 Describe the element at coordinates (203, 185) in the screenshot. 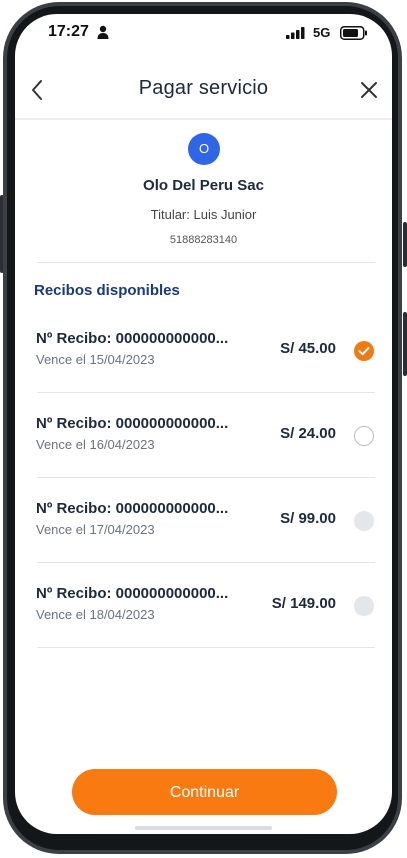

I see `company-name: Olo Del Peru Sac` at that location.